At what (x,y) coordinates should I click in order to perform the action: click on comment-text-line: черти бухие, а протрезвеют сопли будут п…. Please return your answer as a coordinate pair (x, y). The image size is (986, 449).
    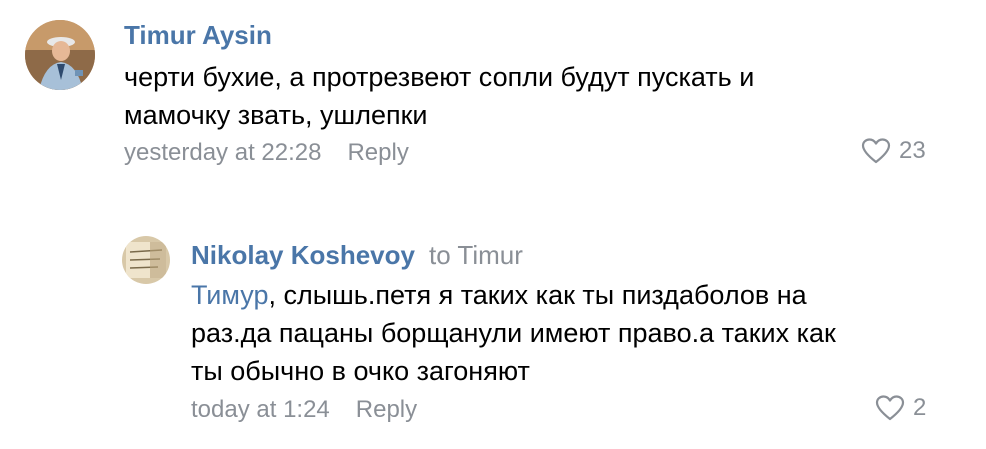
    Looking at the image, I should click on (439, 77).